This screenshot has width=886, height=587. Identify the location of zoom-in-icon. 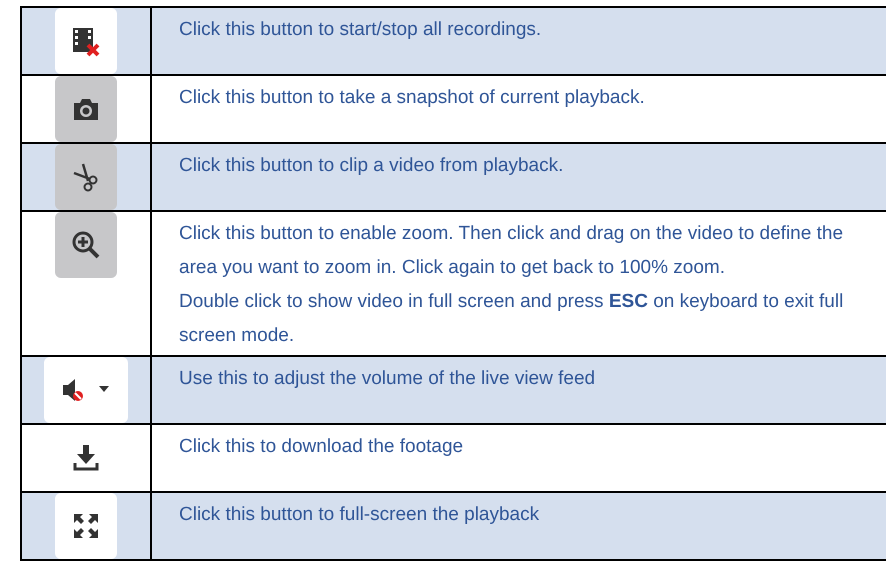
(86, 245).